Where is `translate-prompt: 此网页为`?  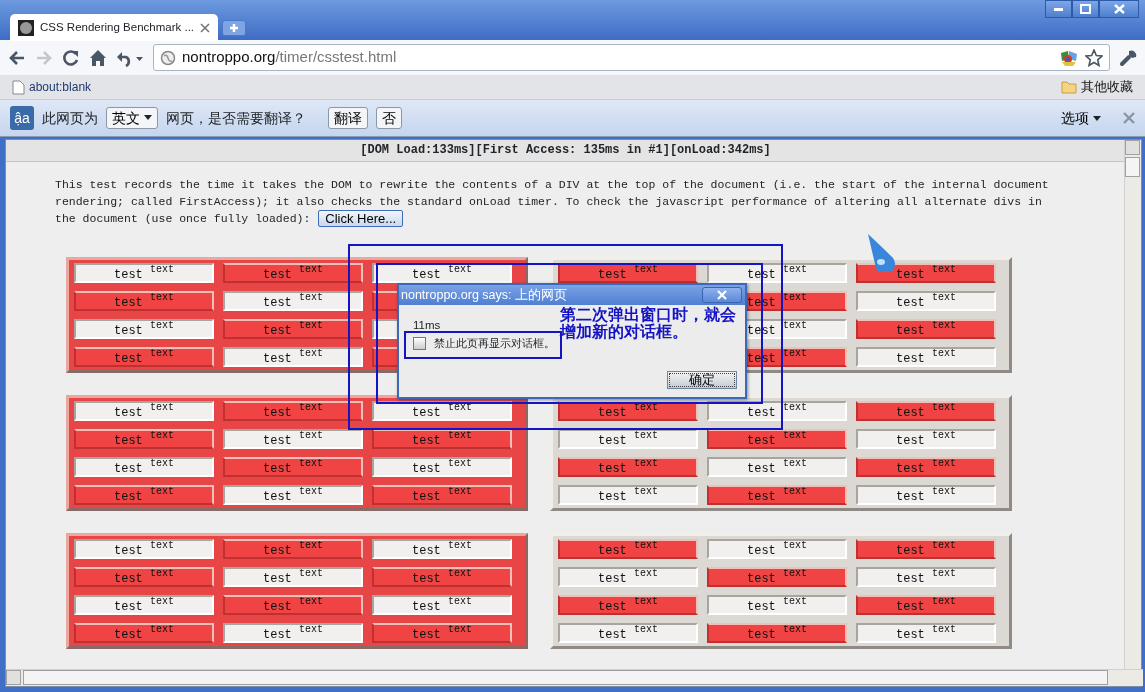
translate-prompt: 此网页为 is located at coordinates (70, 118).